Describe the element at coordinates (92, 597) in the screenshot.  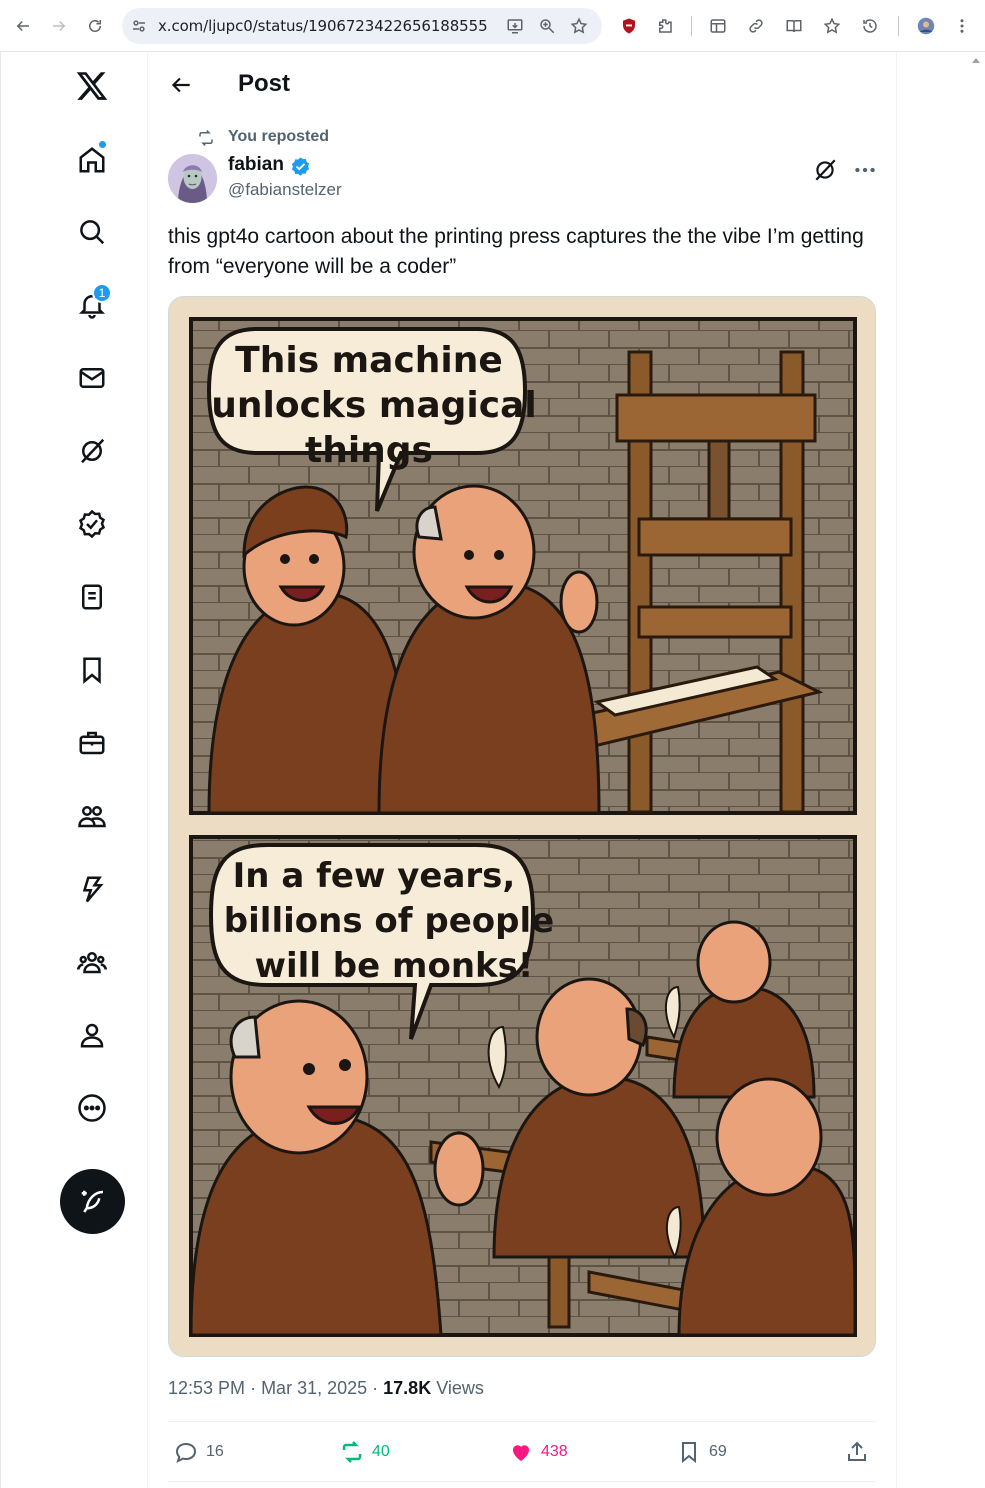
I see `lists-icon` at that location.